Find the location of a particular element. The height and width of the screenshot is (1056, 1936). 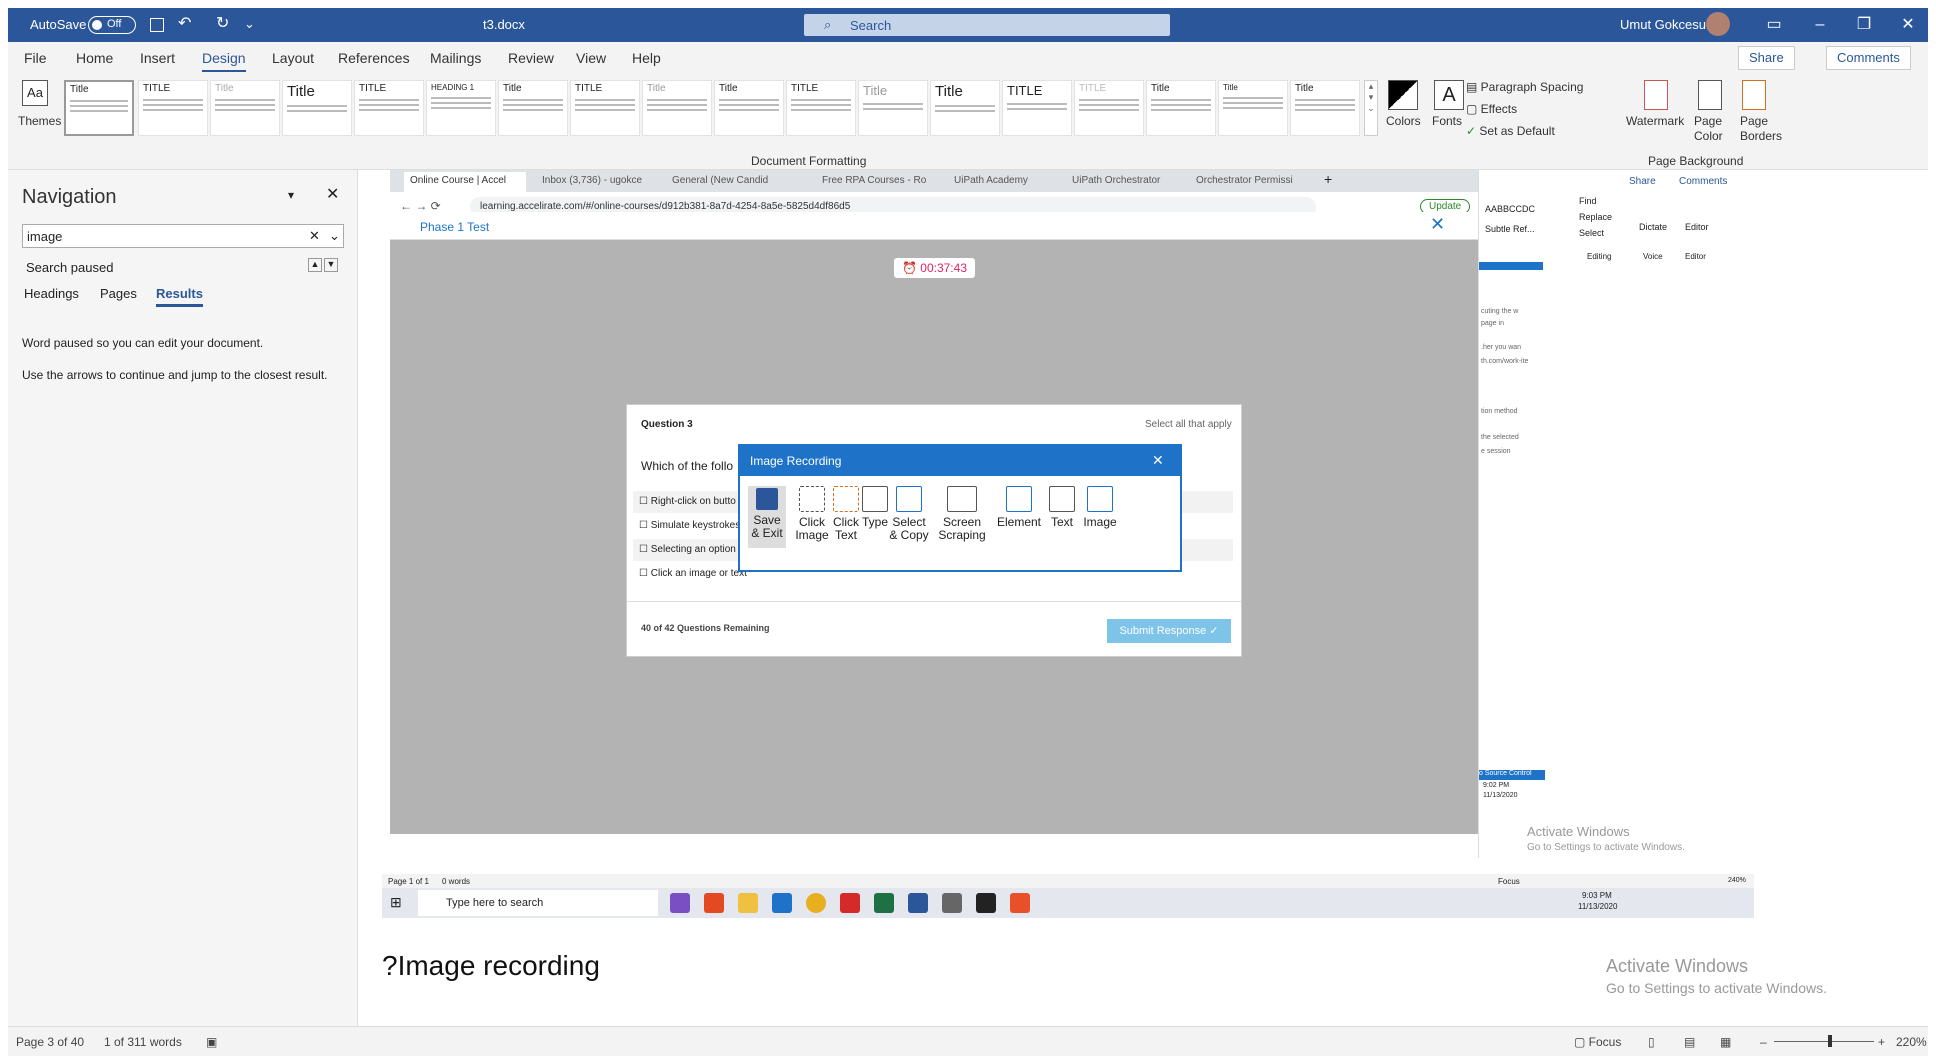

print-layout-icon: ▤ is located at coordinates (1689, 1042).